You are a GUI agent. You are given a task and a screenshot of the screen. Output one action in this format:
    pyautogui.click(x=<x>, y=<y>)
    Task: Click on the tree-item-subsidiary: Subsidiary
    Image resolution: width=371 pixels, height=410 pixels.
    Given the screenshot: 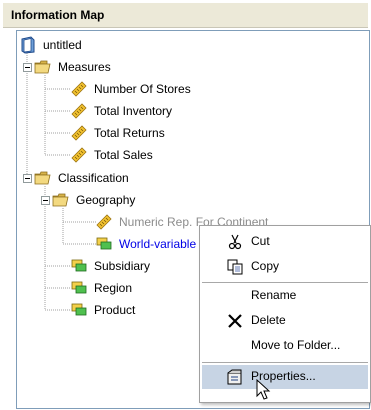 What is the action you would take?
    pyautogui.click(x=111, y=266)
    